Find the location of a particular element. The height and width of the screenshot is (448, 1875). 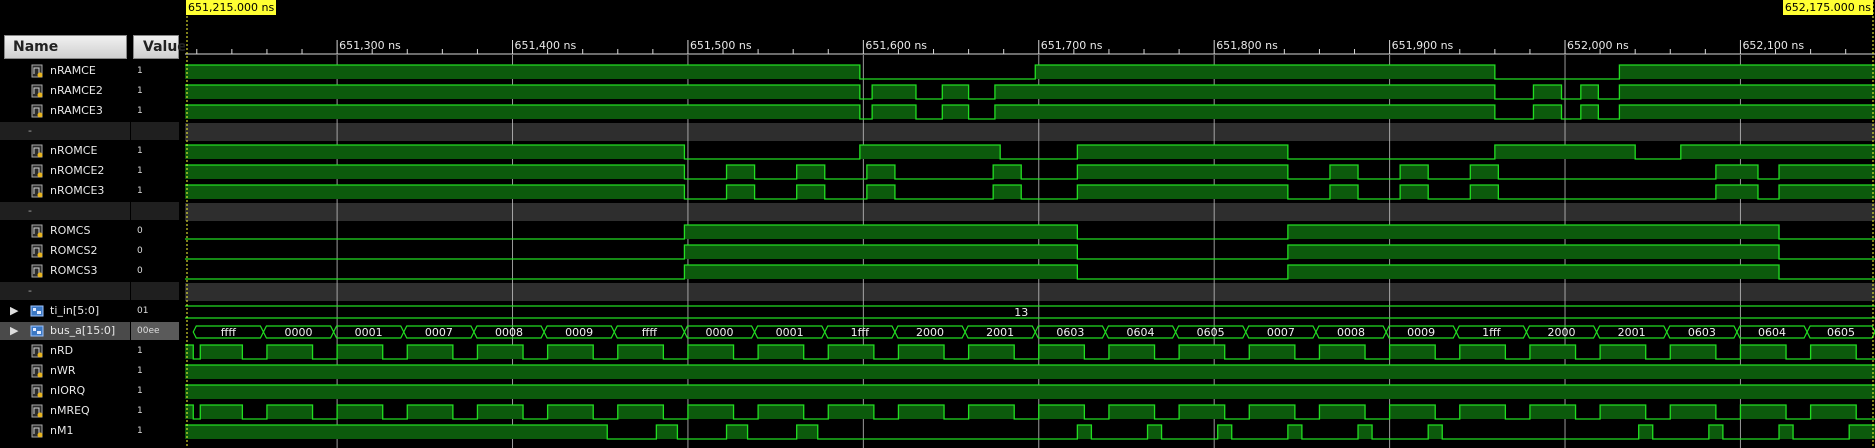

bus-segment-label: 0008 is located at coordinates (509, 332).